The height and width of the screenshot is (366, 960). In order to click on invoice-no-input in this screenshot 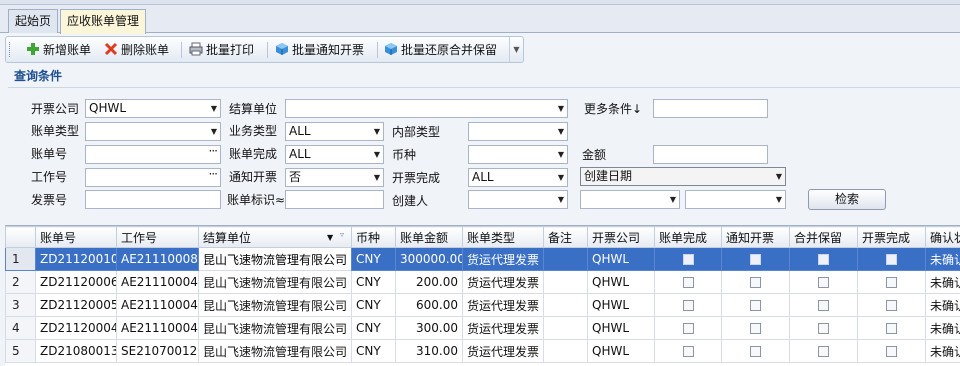, I will do `click(153, 199)`.